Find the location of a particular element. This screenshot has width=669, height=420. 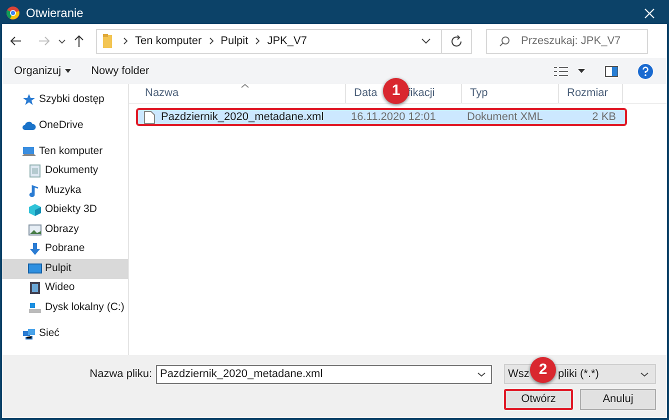

network-icon is located at coordinates (29, 333).